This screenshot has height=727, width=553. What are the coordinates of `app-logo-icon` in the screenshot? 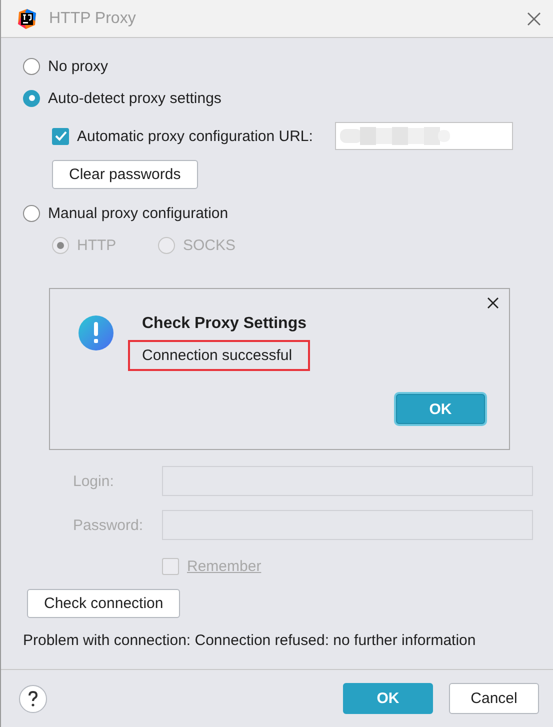 It's located at (27, 18).